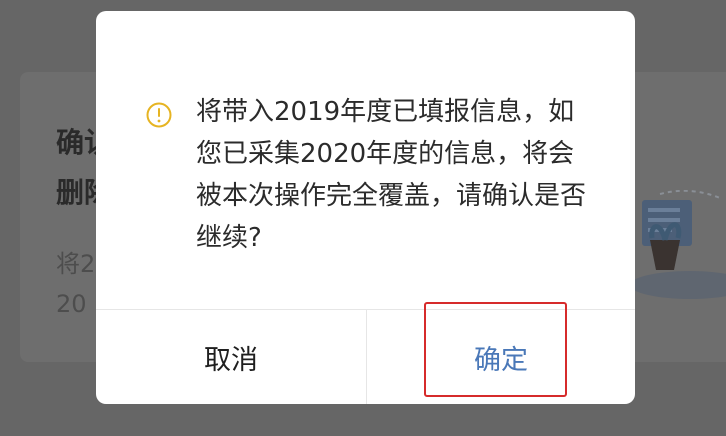 This screenshot has width=726, height=436. Describe the element at coordinates (231, 357) in the screenshot. I see `cancel-button: 取消` at that location.